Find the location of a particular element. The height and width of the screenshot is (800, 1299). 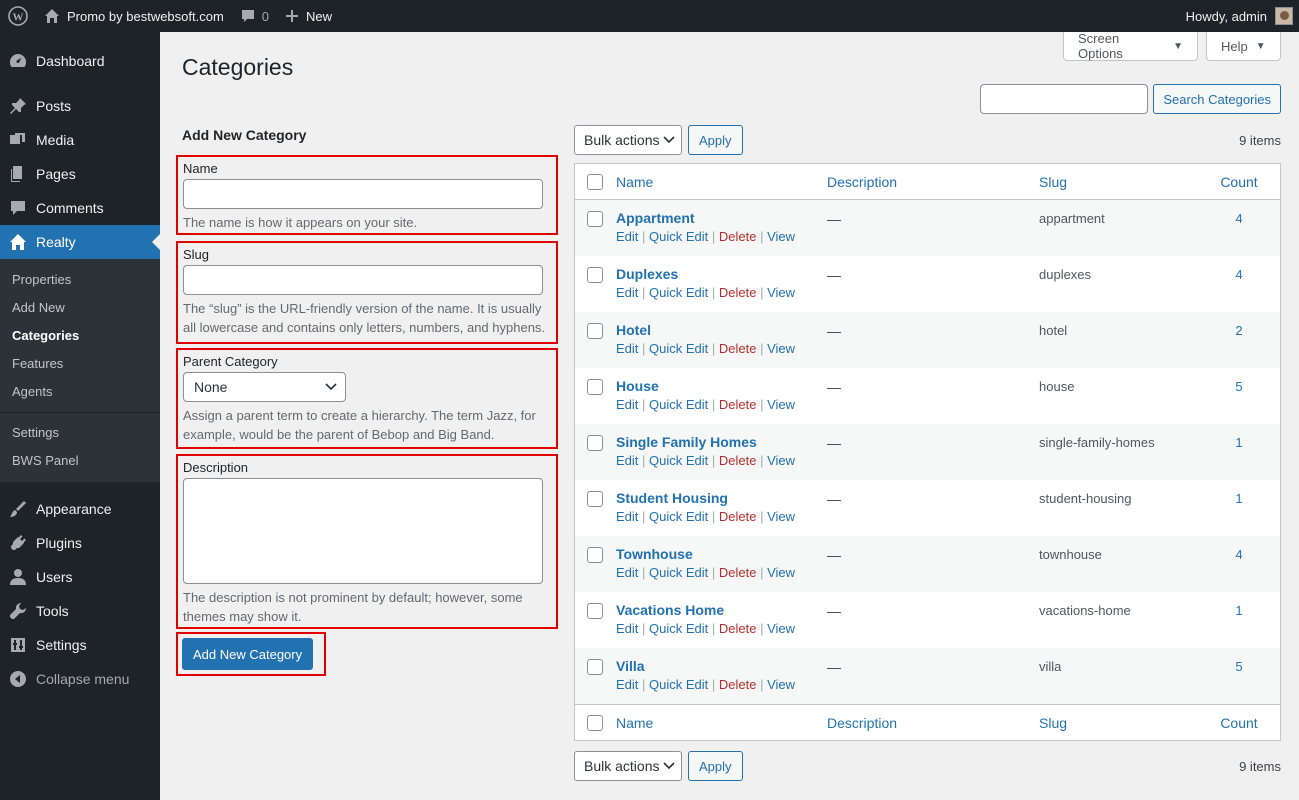

submenu-properties: Properties is located at coordinates (80, 280).